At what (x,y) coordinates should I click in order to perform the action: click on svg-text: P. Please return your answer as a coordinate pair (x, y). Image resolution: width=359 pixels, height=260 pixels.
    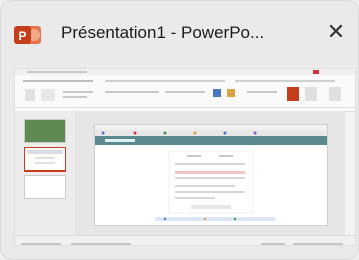
    Looking at the image, I should click on (22, 36).